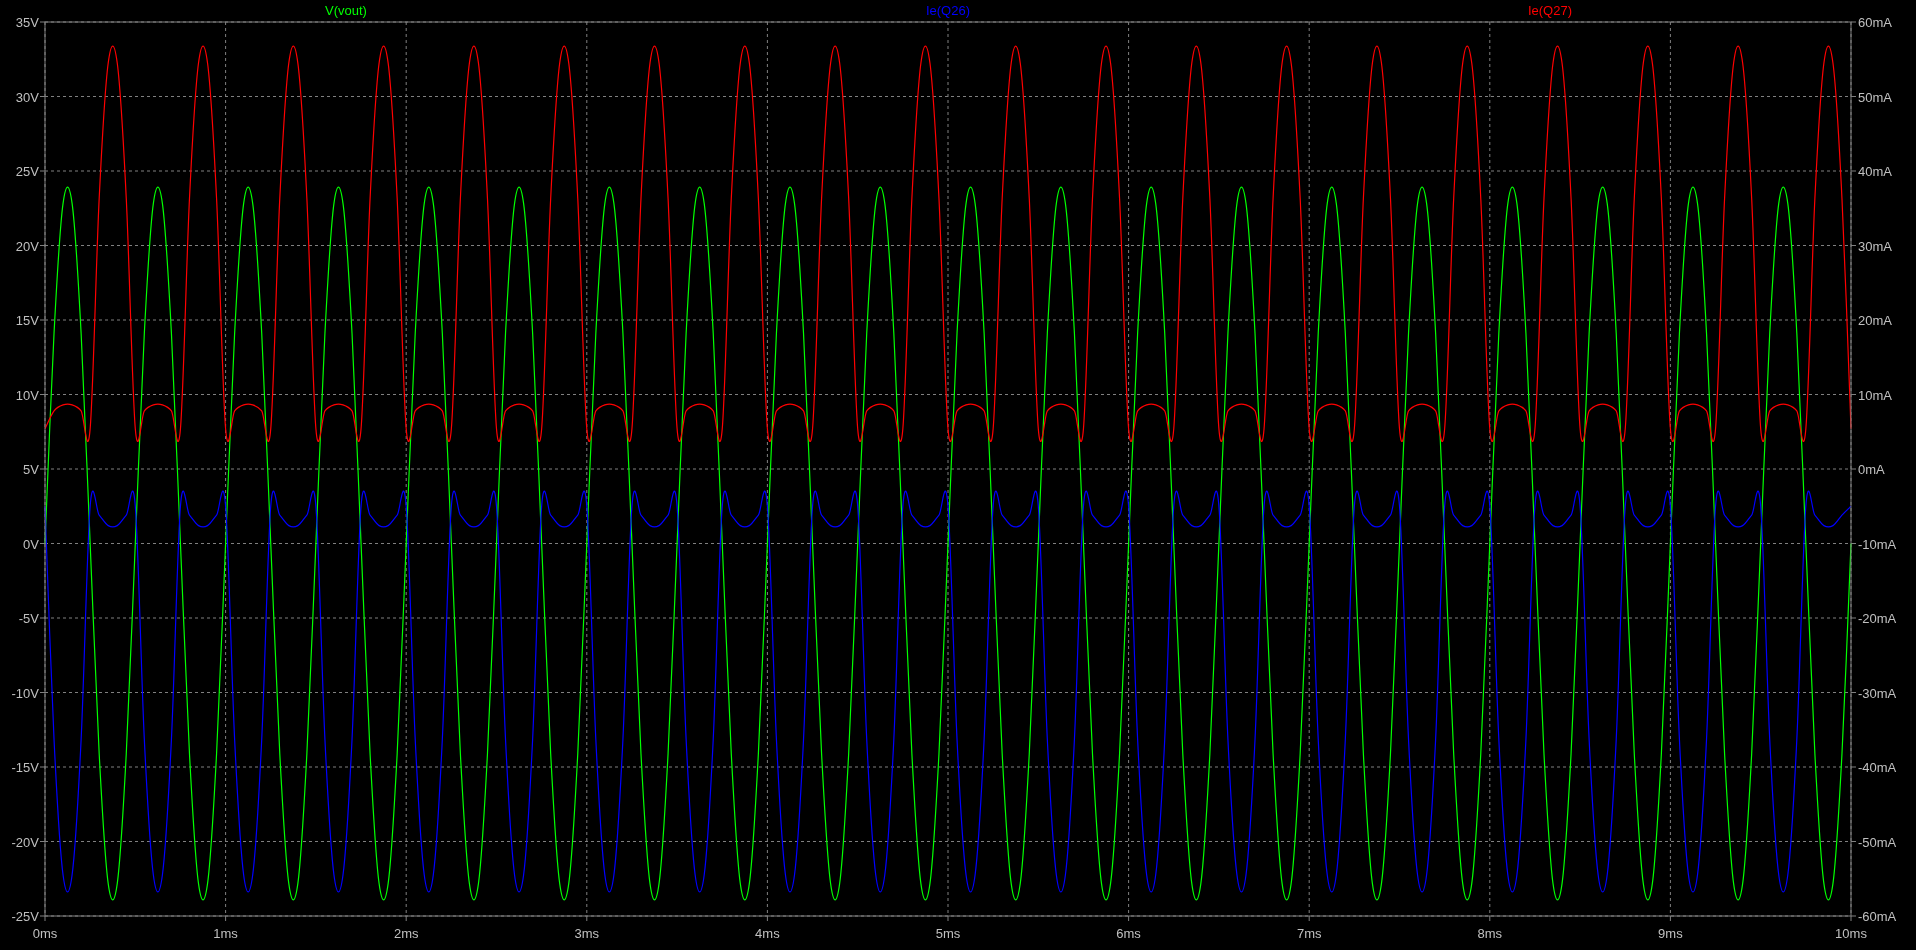 The height and width of the screenshot is (950, 1916). What do you see at coordinates (27, 395) in the screenshot?
I see `axis-label: 10V` at bounding box center [27, 395].